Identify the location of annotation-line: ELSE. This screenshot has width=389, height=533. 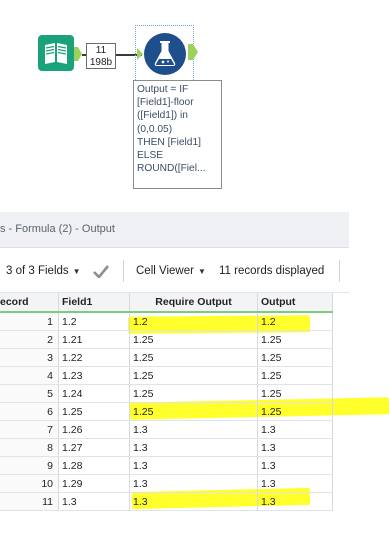
(150, 156).